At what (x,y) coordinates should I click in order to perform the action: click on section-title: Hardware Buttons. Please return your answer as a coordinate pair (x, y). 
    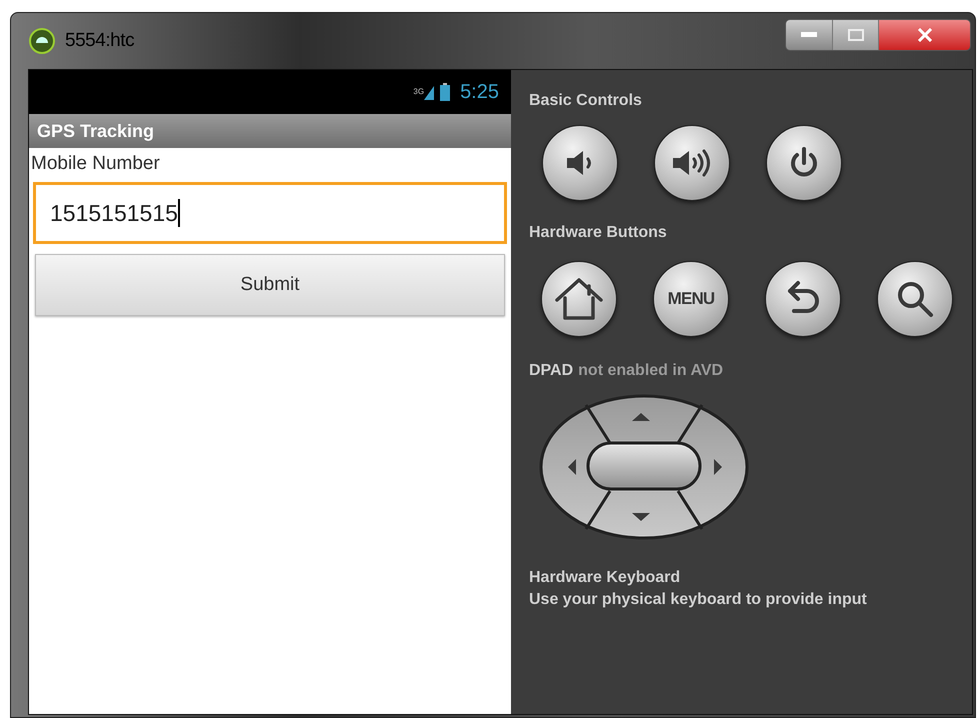
    Looking at the image, I should click on (598, 233).